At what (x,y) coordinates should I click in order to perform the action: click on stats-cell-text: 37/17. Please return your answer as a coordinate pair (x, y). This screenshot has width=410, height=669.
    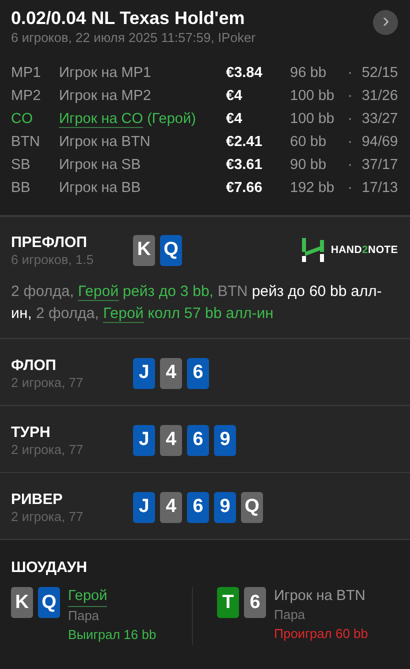
    Looking at the image, I should click on (379, 165).